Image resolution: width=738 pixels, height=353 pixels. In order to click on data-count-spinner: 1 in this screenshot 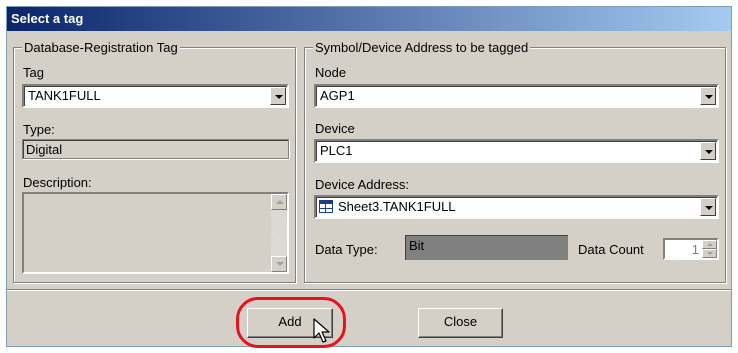, I will do `click(691, 249)`.